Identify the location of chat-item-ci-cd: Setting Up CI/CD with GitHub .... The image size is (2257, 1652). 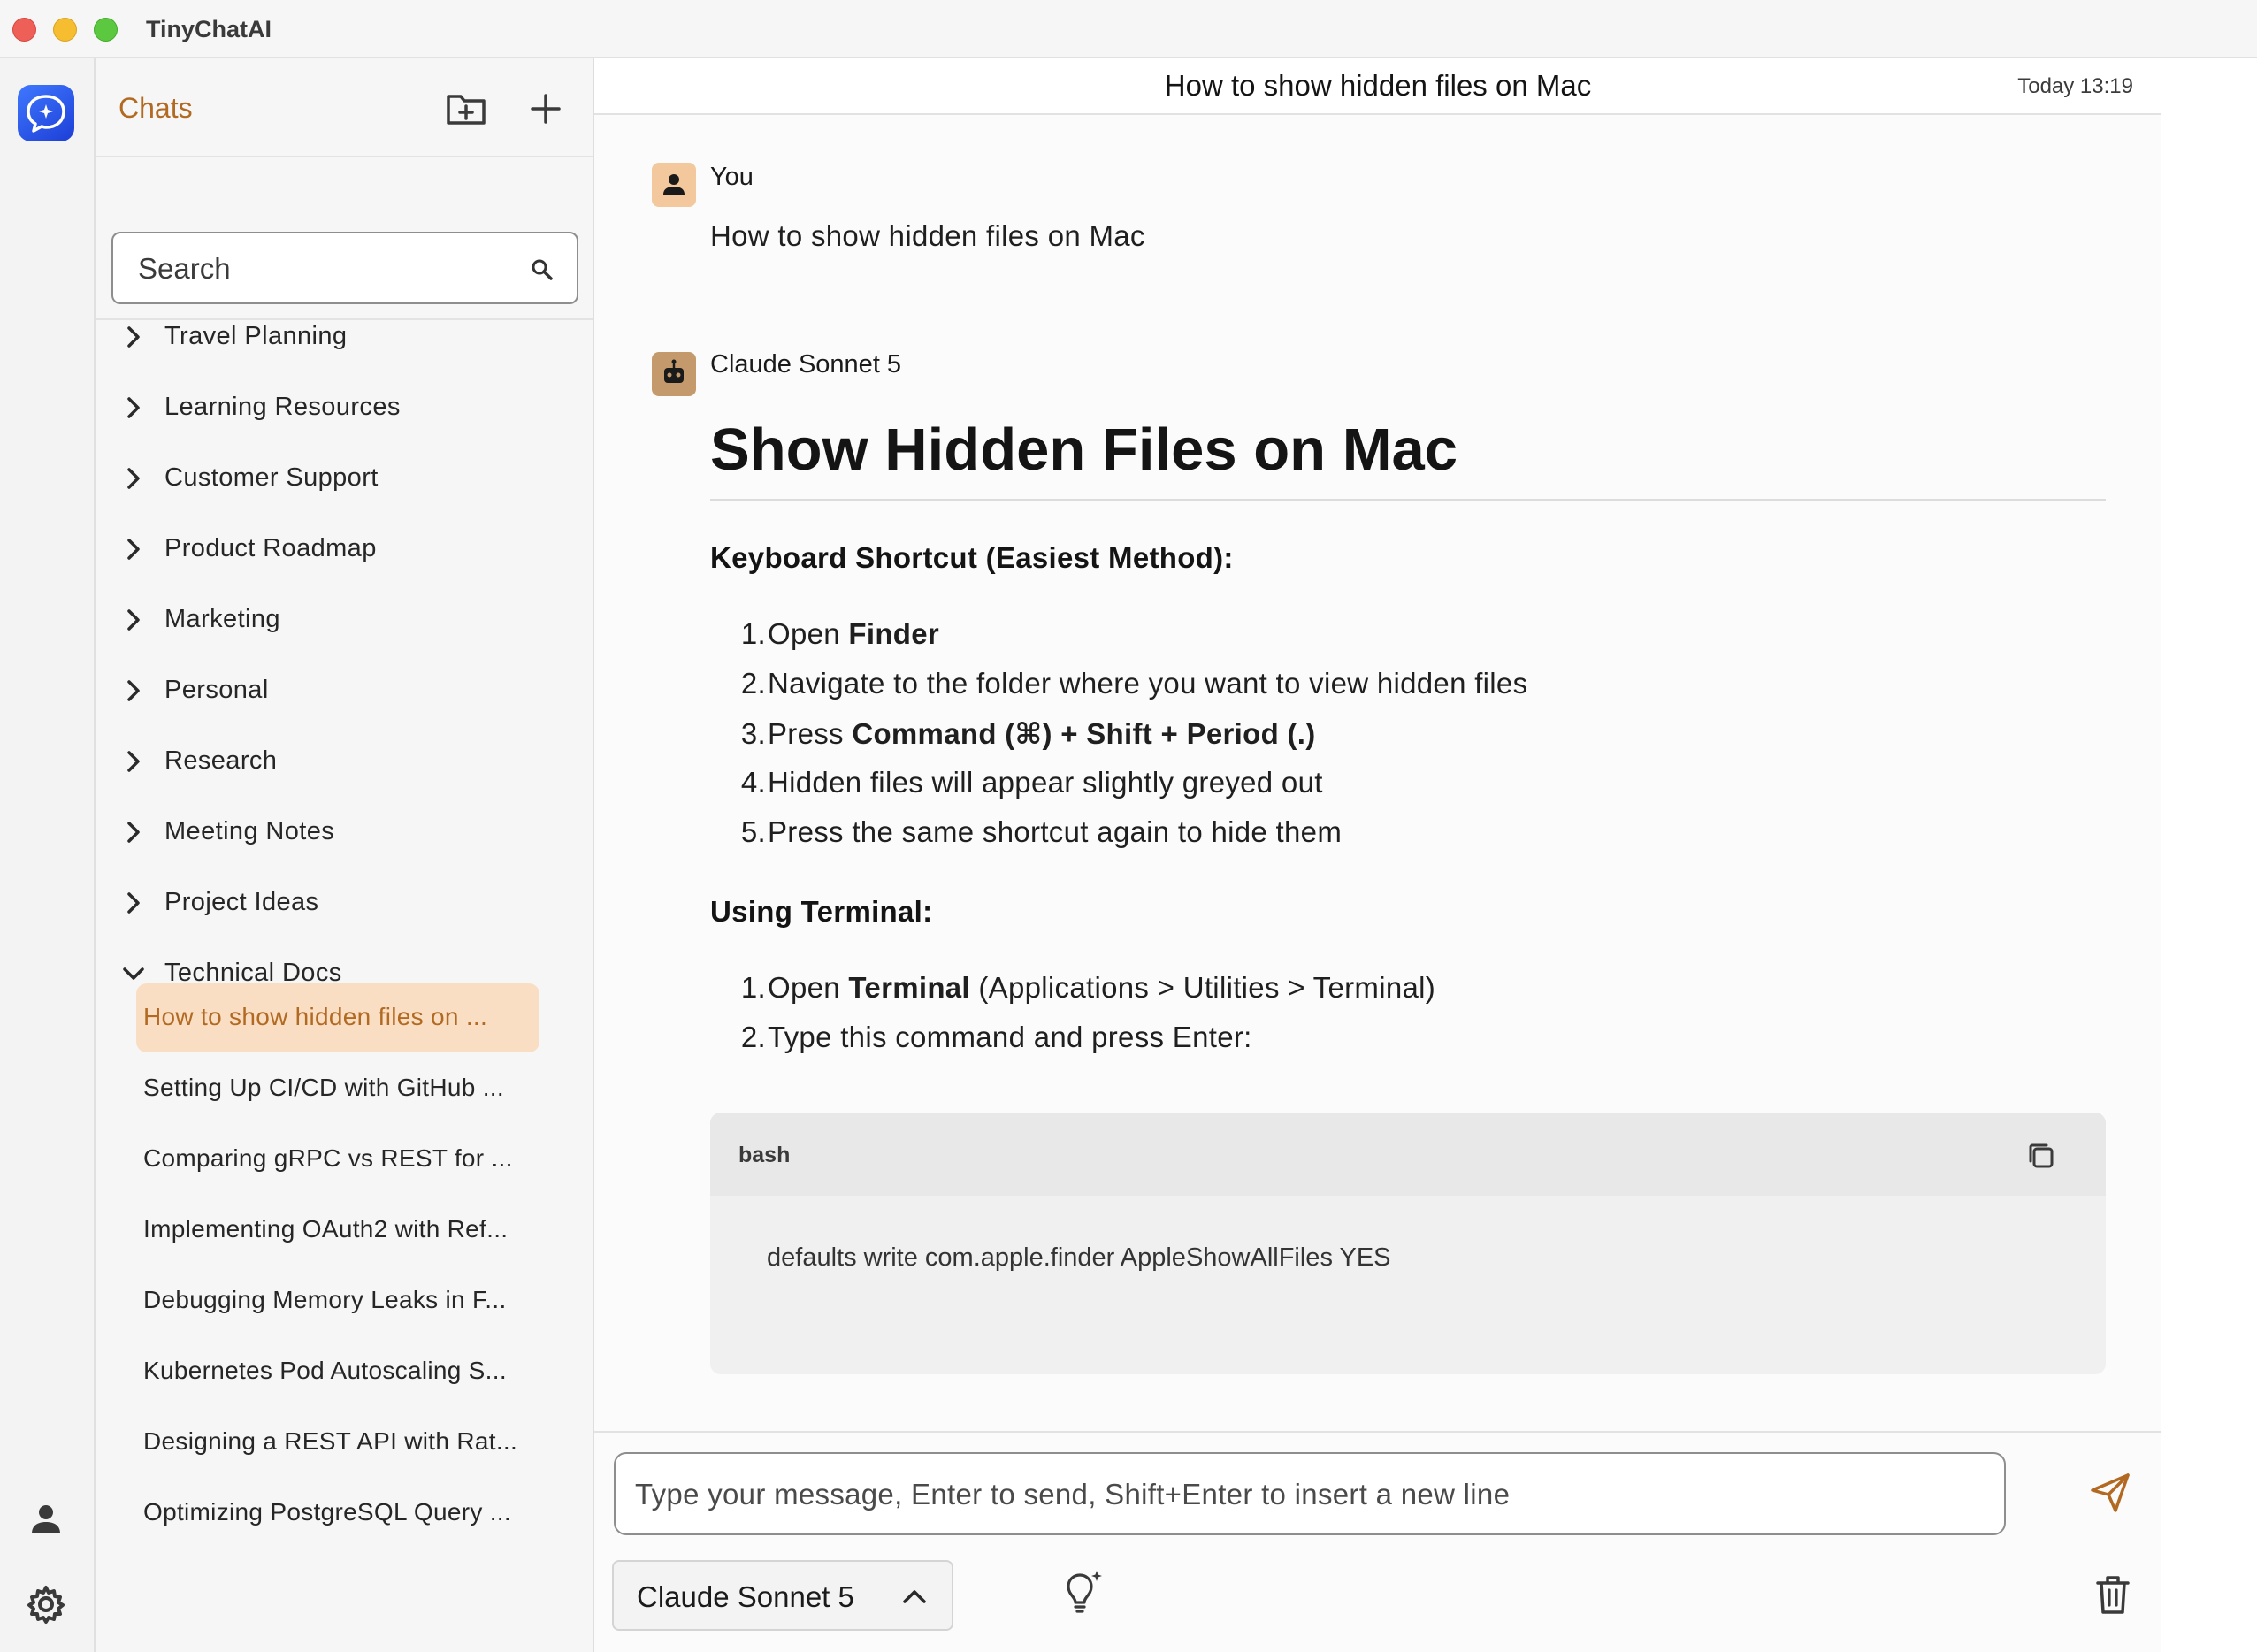
(337, 1088).